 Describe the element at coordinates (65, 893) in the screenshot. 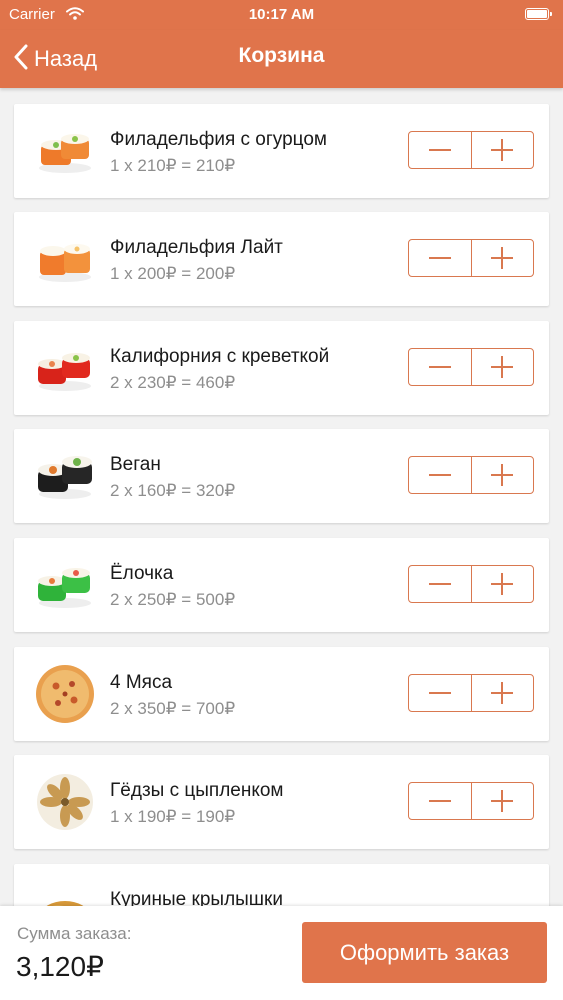

I see `chicken-wings-icon` at that location.